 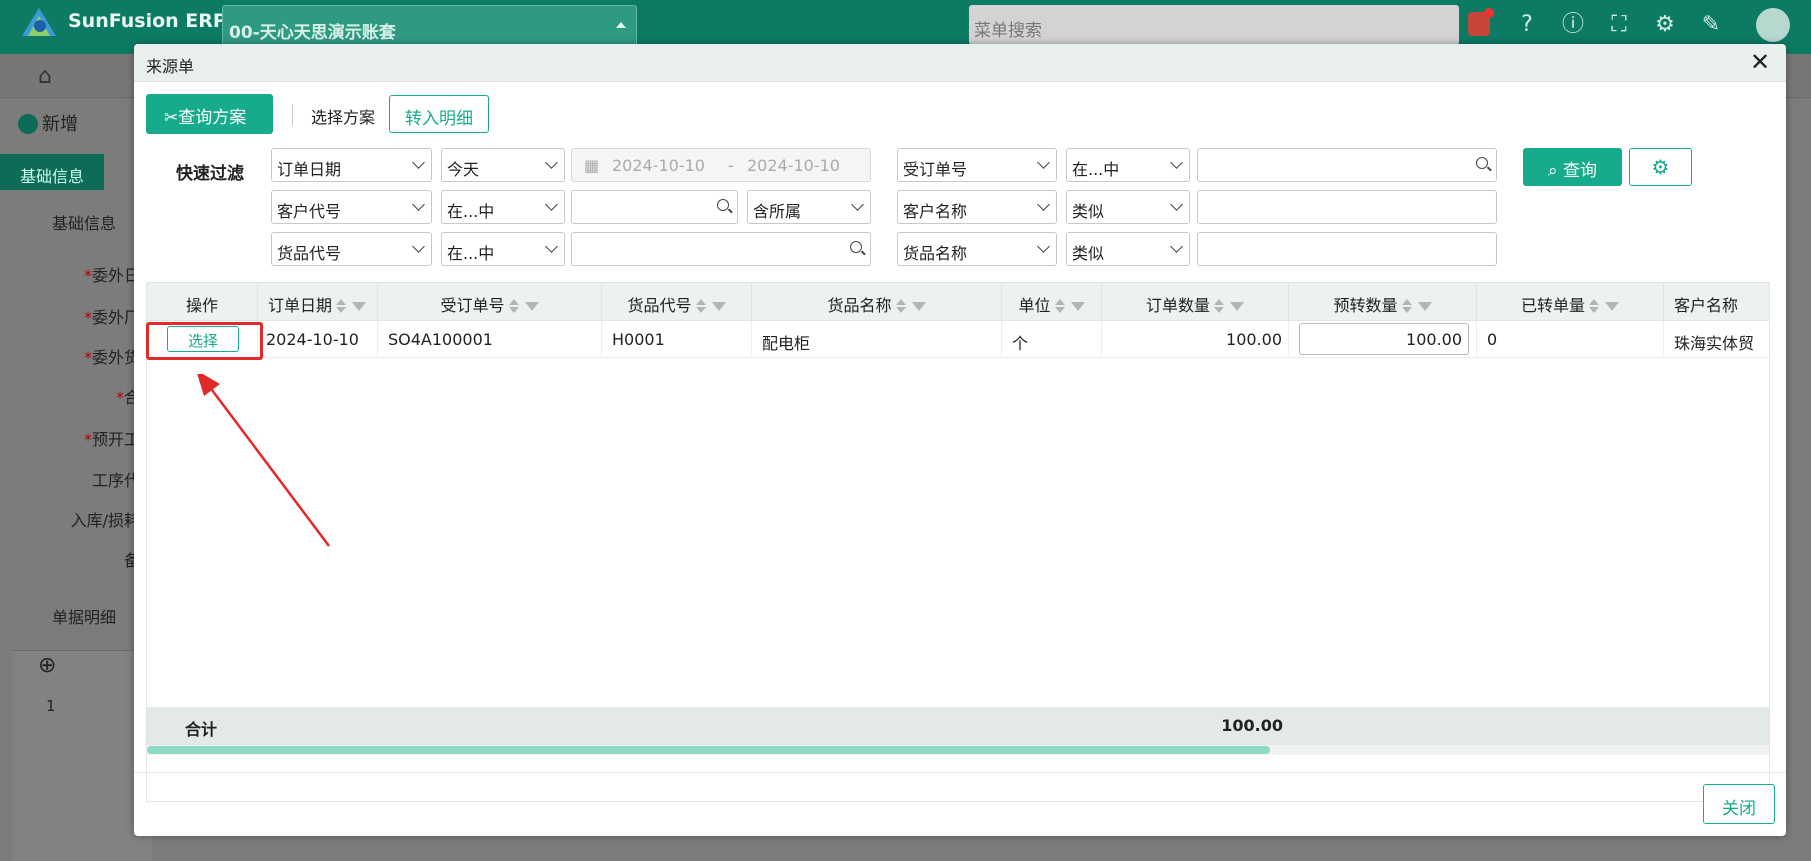 What do you see at coordinates (1214, 25) in the screenshot?
I see `menu-search-input: 菜单搜索` at bounding box center [1214, 25].